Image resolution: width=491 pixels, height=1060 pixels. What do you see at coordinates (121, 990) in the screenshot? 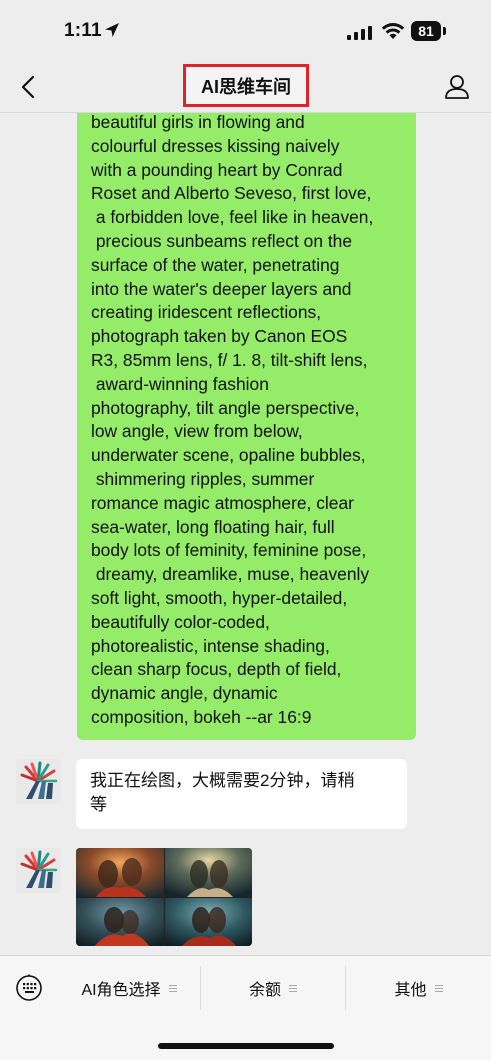
I see `menu-item-label: AI角色选择` at bounding box center [121, 990].